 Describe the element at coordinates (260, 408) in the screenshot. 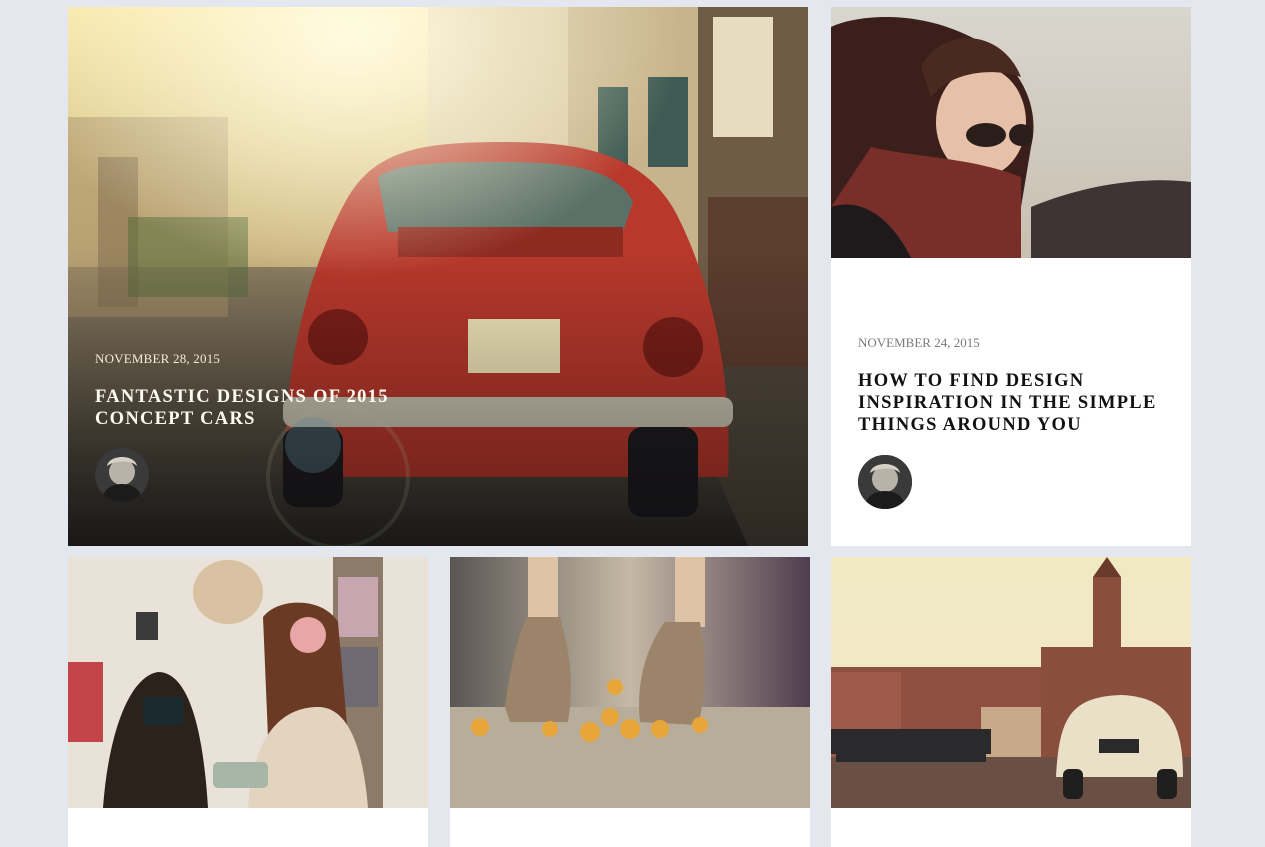

I see `post-title: FANTASTIC DESIGNS OF 2015 CONCEPT CARS` at that location.